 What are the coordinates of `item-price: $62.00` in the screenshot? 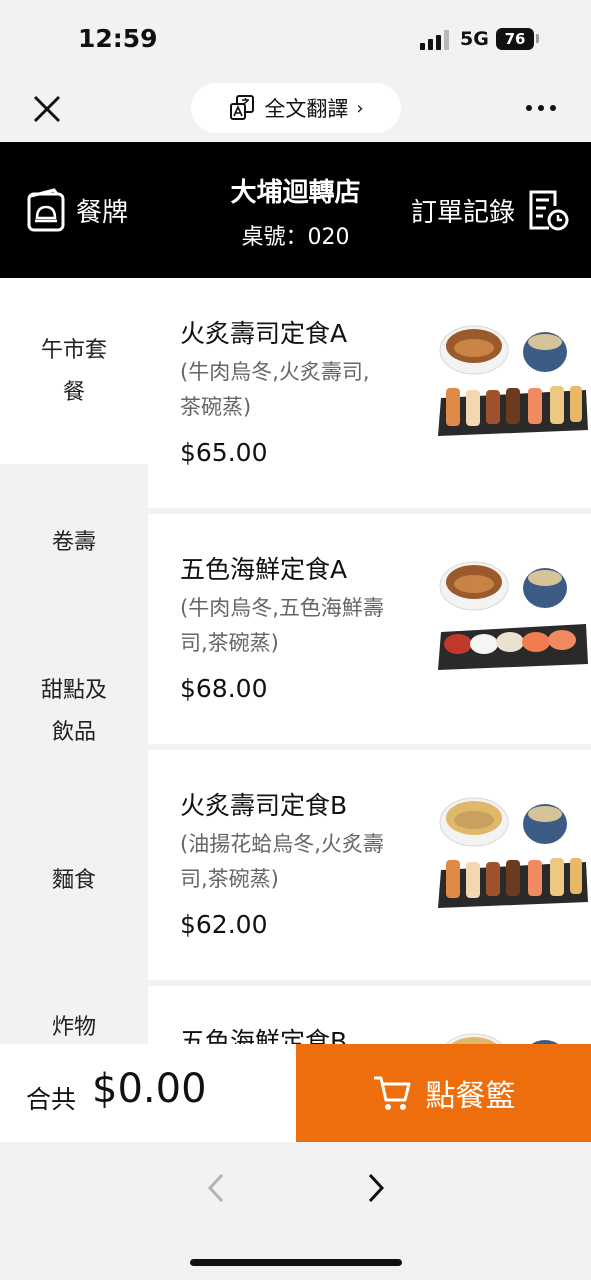 It's located at (224, 924).